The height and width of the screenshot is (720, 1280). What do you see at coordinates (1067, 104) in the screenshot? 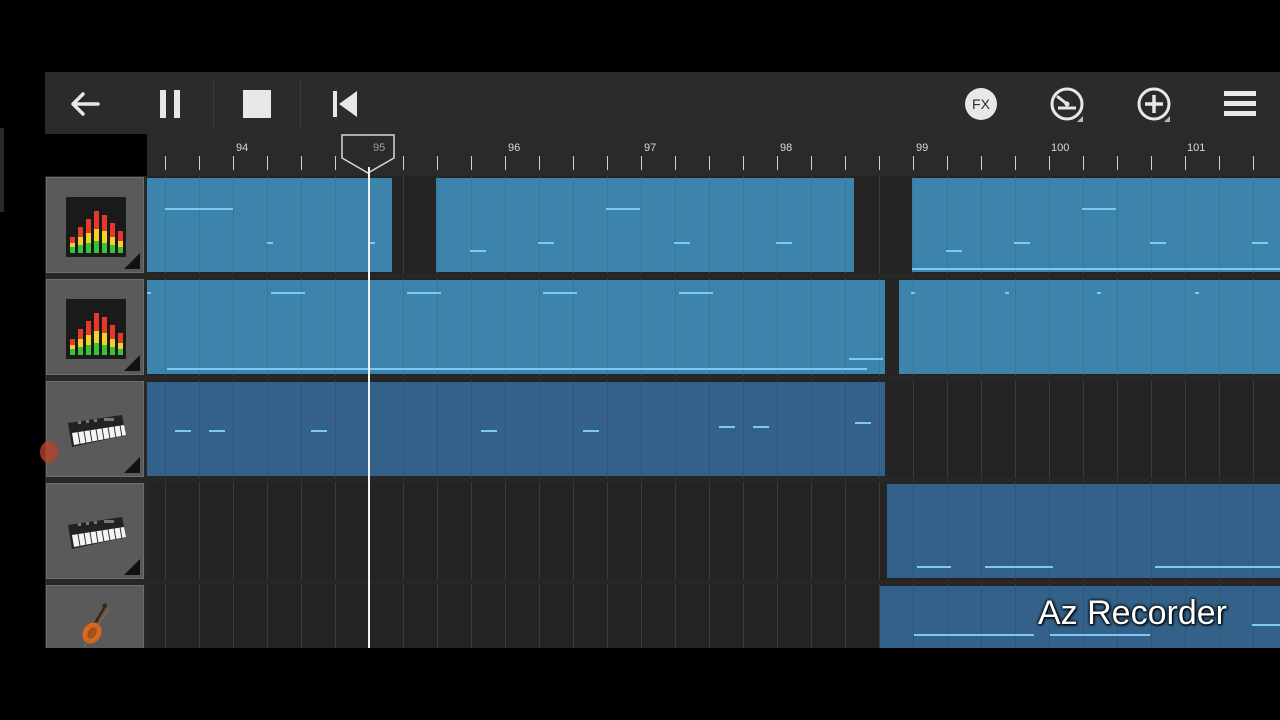
I see `tempo-button` at bounding box center [1067, 104].